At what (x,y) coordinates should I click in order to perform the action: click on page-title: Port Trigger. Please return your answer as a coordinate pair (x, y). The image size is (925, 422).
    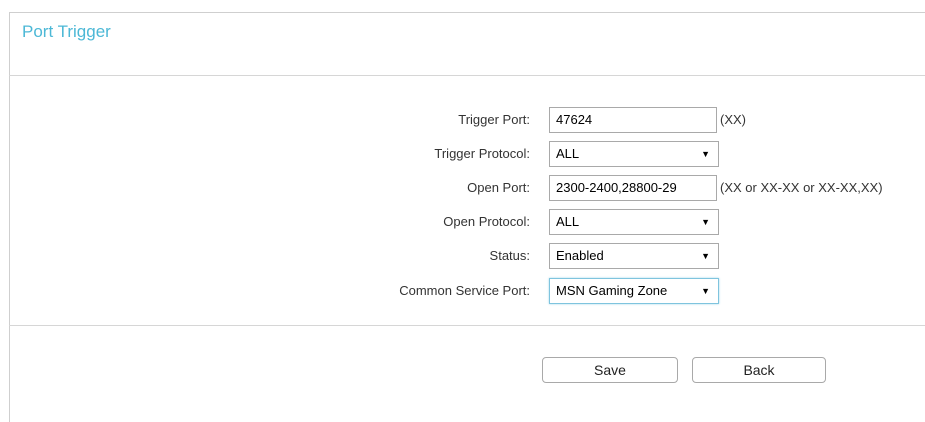
    Looking at the image, I should click on (66, 31).